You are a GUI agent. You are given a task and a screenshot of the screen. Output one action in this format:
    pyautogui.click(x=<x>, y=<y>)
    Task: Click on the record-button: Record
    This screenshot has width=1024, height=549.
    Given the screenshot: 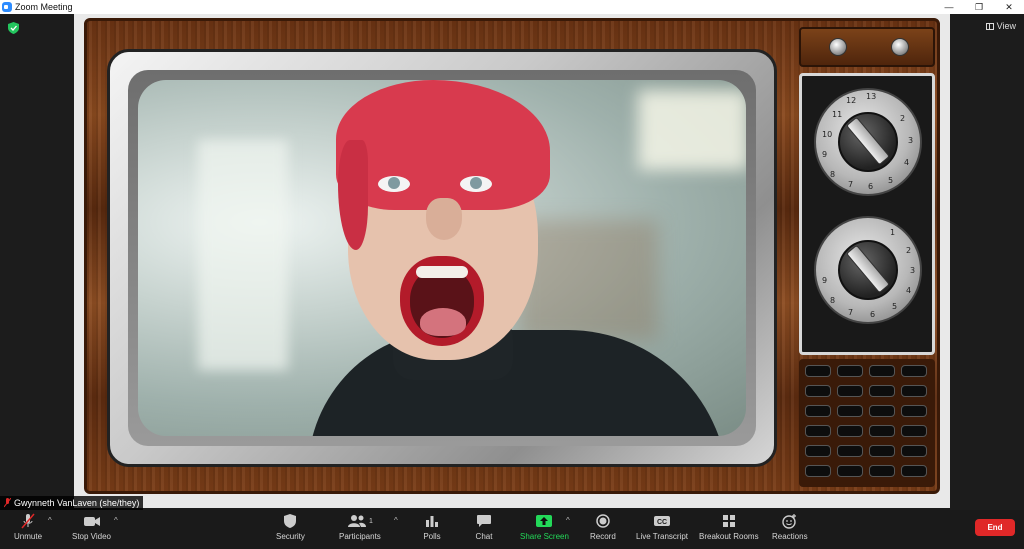 What is the action you would take?
    pyautogui.click(x=603, y=526)
    